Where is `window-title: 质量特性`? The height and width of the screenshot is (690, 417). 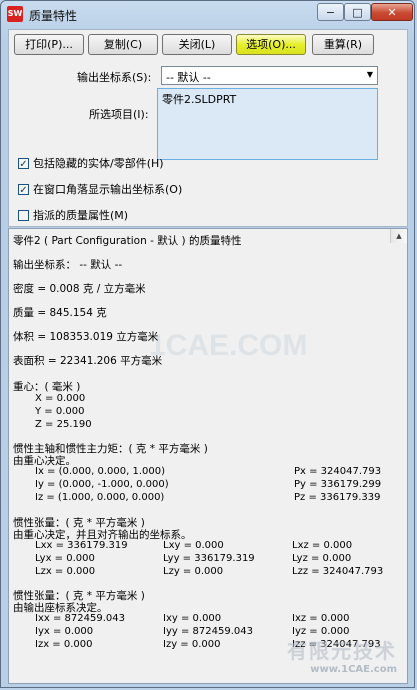
window-title: 质量特性 is located at coordinates (53, 16).